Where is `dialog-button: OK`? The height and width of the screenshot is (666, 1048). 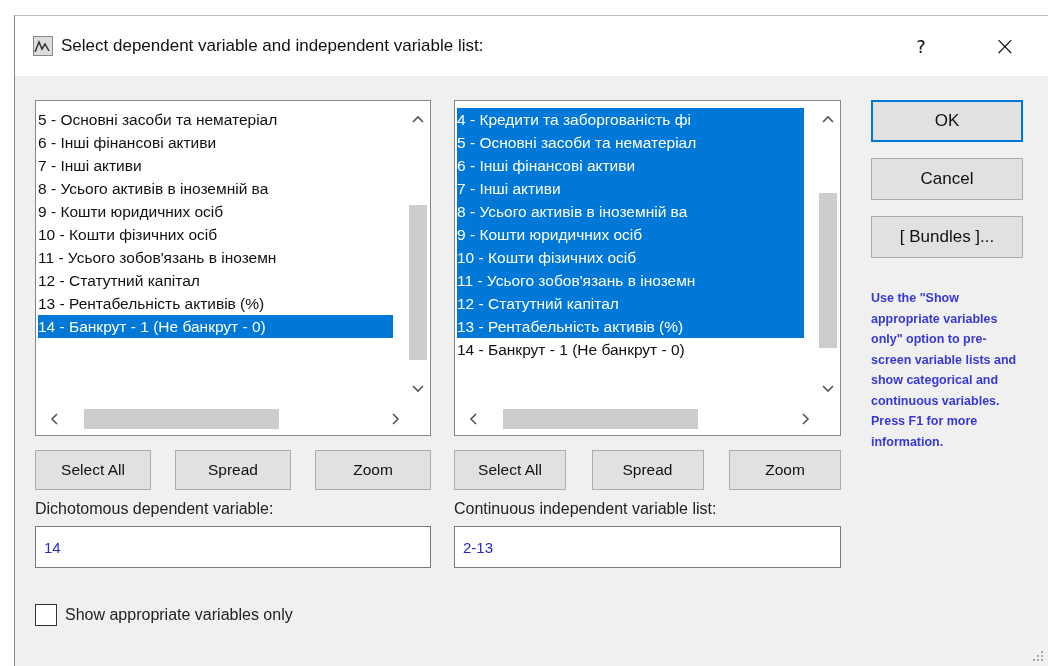
dialog-button: OK is located at coordinates (947, 121).